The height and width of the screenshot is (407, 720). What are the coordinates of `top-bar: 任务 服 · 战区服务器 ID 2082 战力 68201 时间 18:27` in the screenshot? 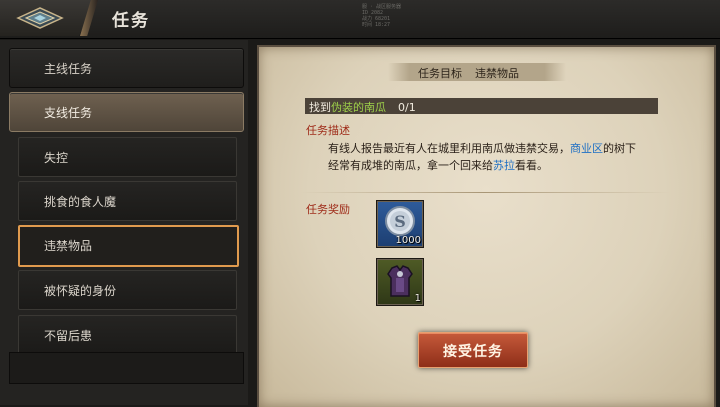 It's located at (360, 19).